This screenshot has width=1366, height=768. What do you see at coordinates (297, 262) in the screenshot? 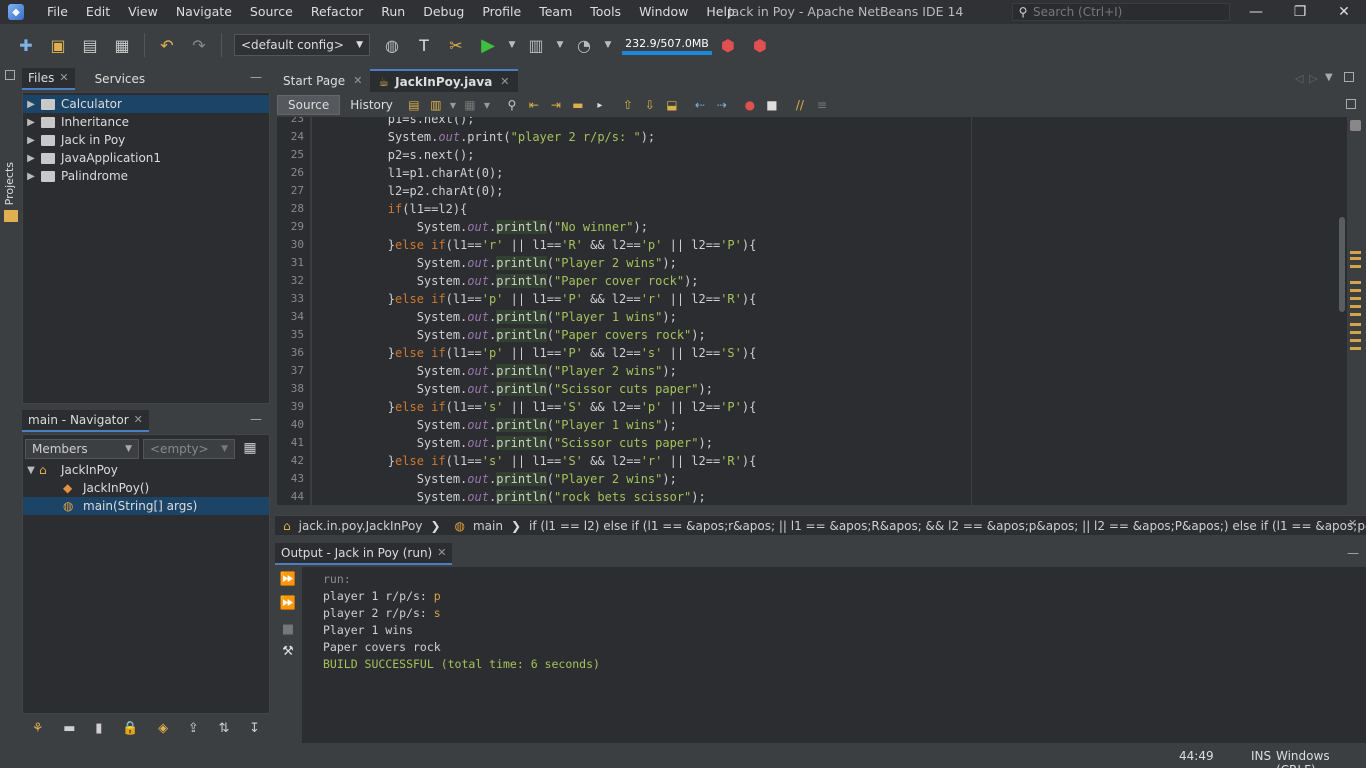
I see `line-number: 31` at bounding box center [297, 262].